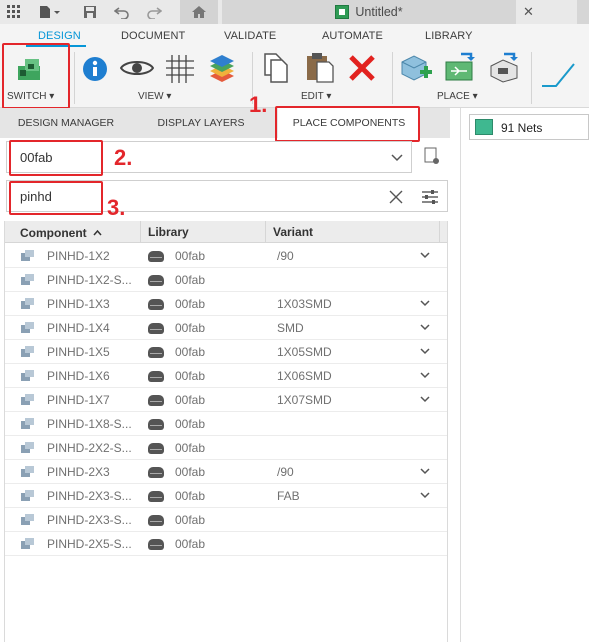 The height and width of the screenshot is (642, 589). Describe the element at coordinates (396, 198) in the screenshot. I see `clear-search-icon` at that location.